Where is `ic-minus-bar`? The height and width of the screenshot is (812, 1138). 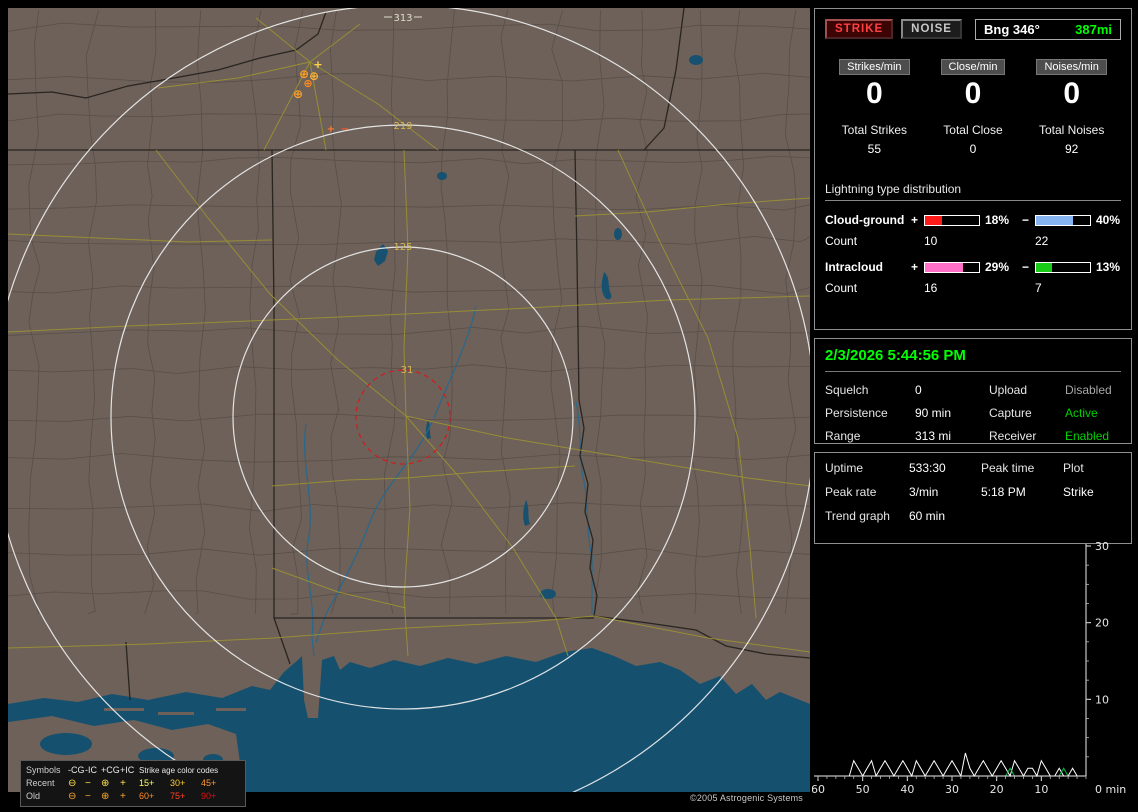
ic-minus-bar is located at coordinates (1063, 267).